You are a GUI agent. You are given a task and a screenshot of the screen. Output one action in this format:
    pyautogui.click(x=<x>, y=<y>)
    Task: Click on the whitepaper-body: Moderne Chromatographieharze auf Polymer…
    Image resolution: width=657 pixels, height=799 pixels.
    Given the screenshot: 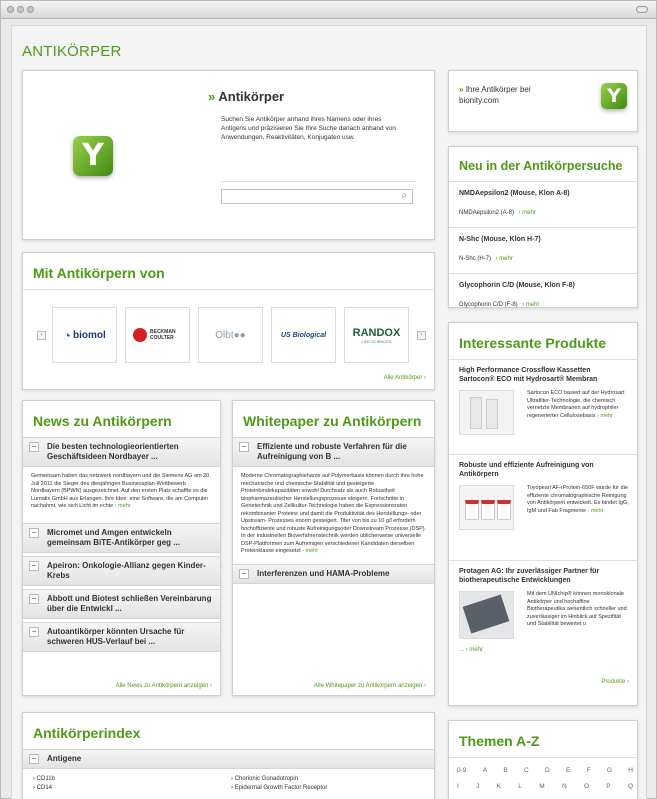 What is the action you would take?
    pyautogui.click(x=334, y=513)
    